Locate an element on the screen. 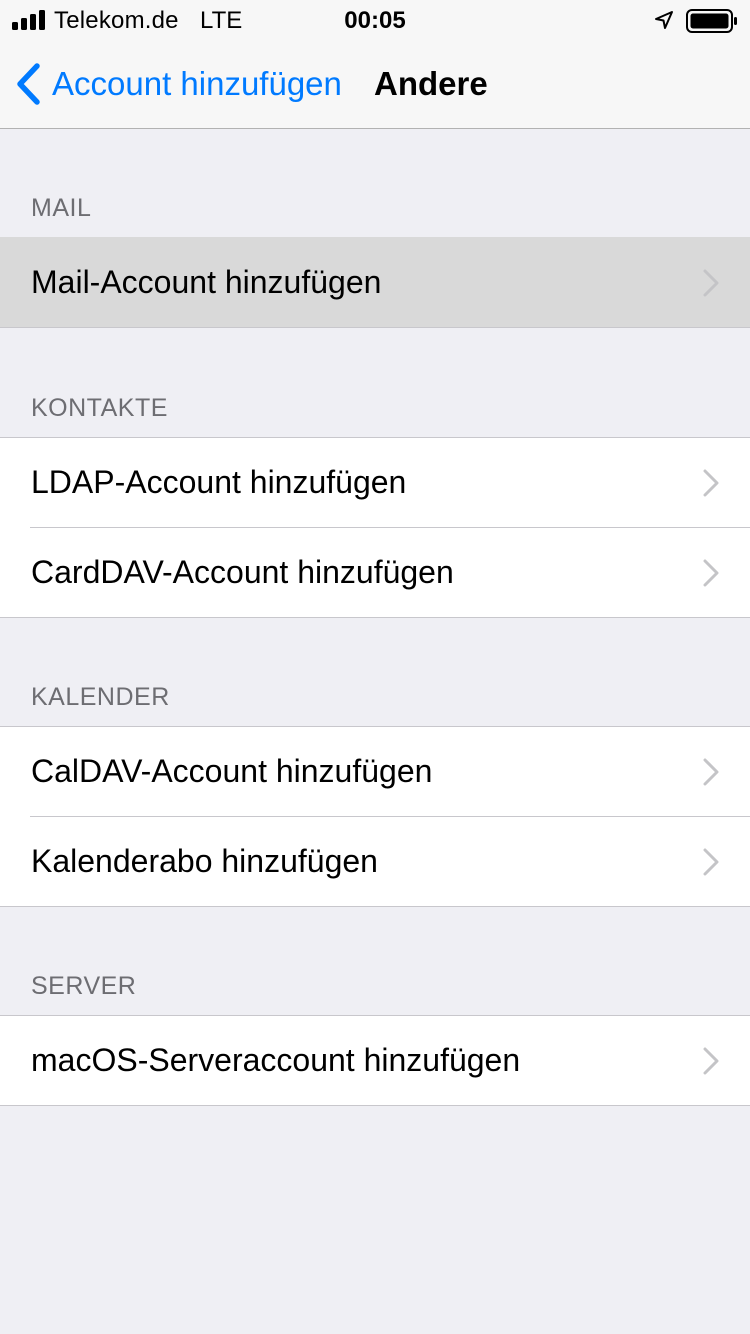 The width and height of the screenshot is (750, 1334). row-add-carddav-account: CardDAV-Account hinzufügen is located at coordinates (375, 572).